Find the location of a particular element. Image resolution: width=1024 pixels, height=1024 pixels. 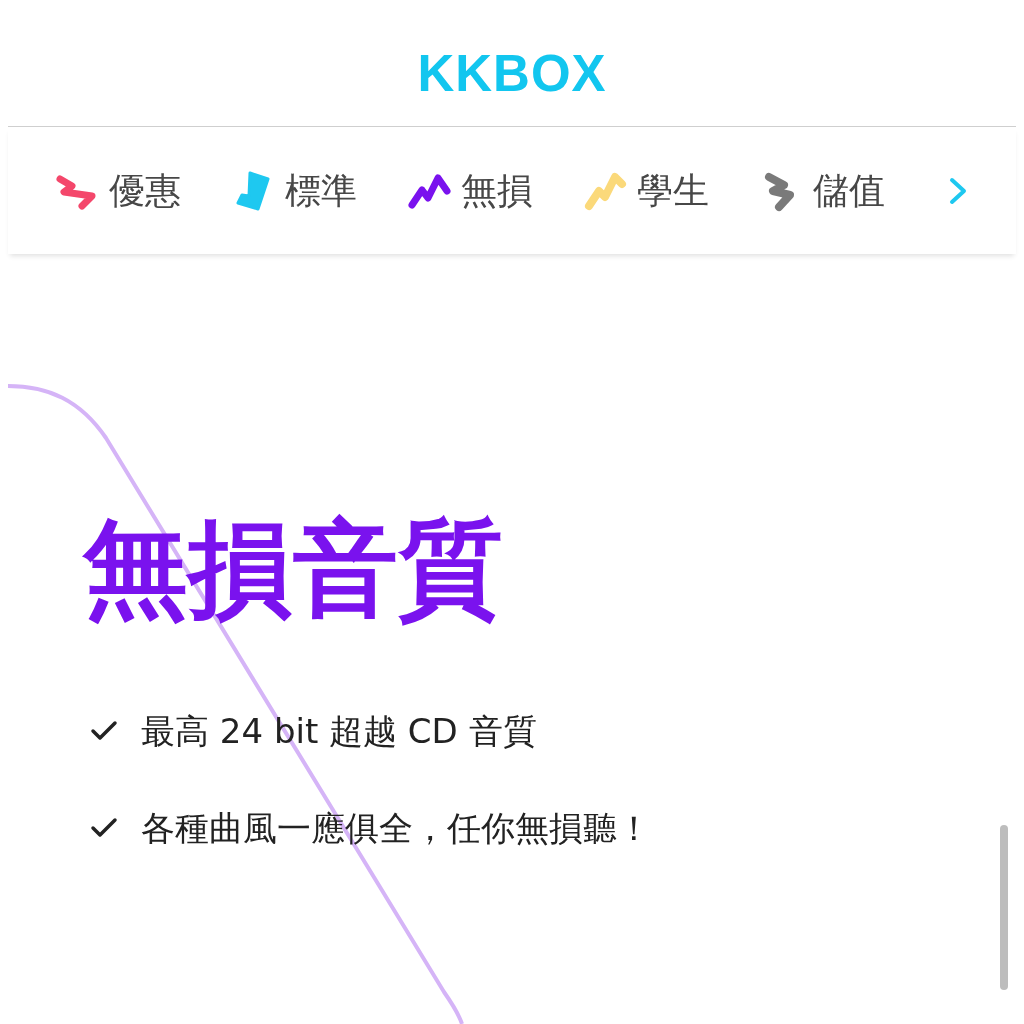

feature-point: 最高 24 bit 超越 CD 音質 is located at coordinates (339, 731).